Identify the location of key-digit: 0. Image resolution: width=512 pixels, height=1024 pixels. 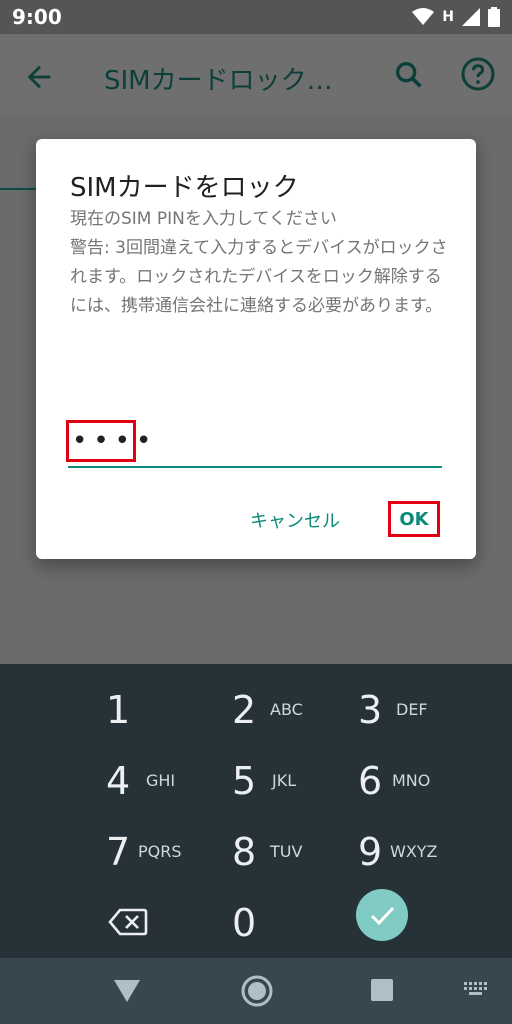
(244, 923).